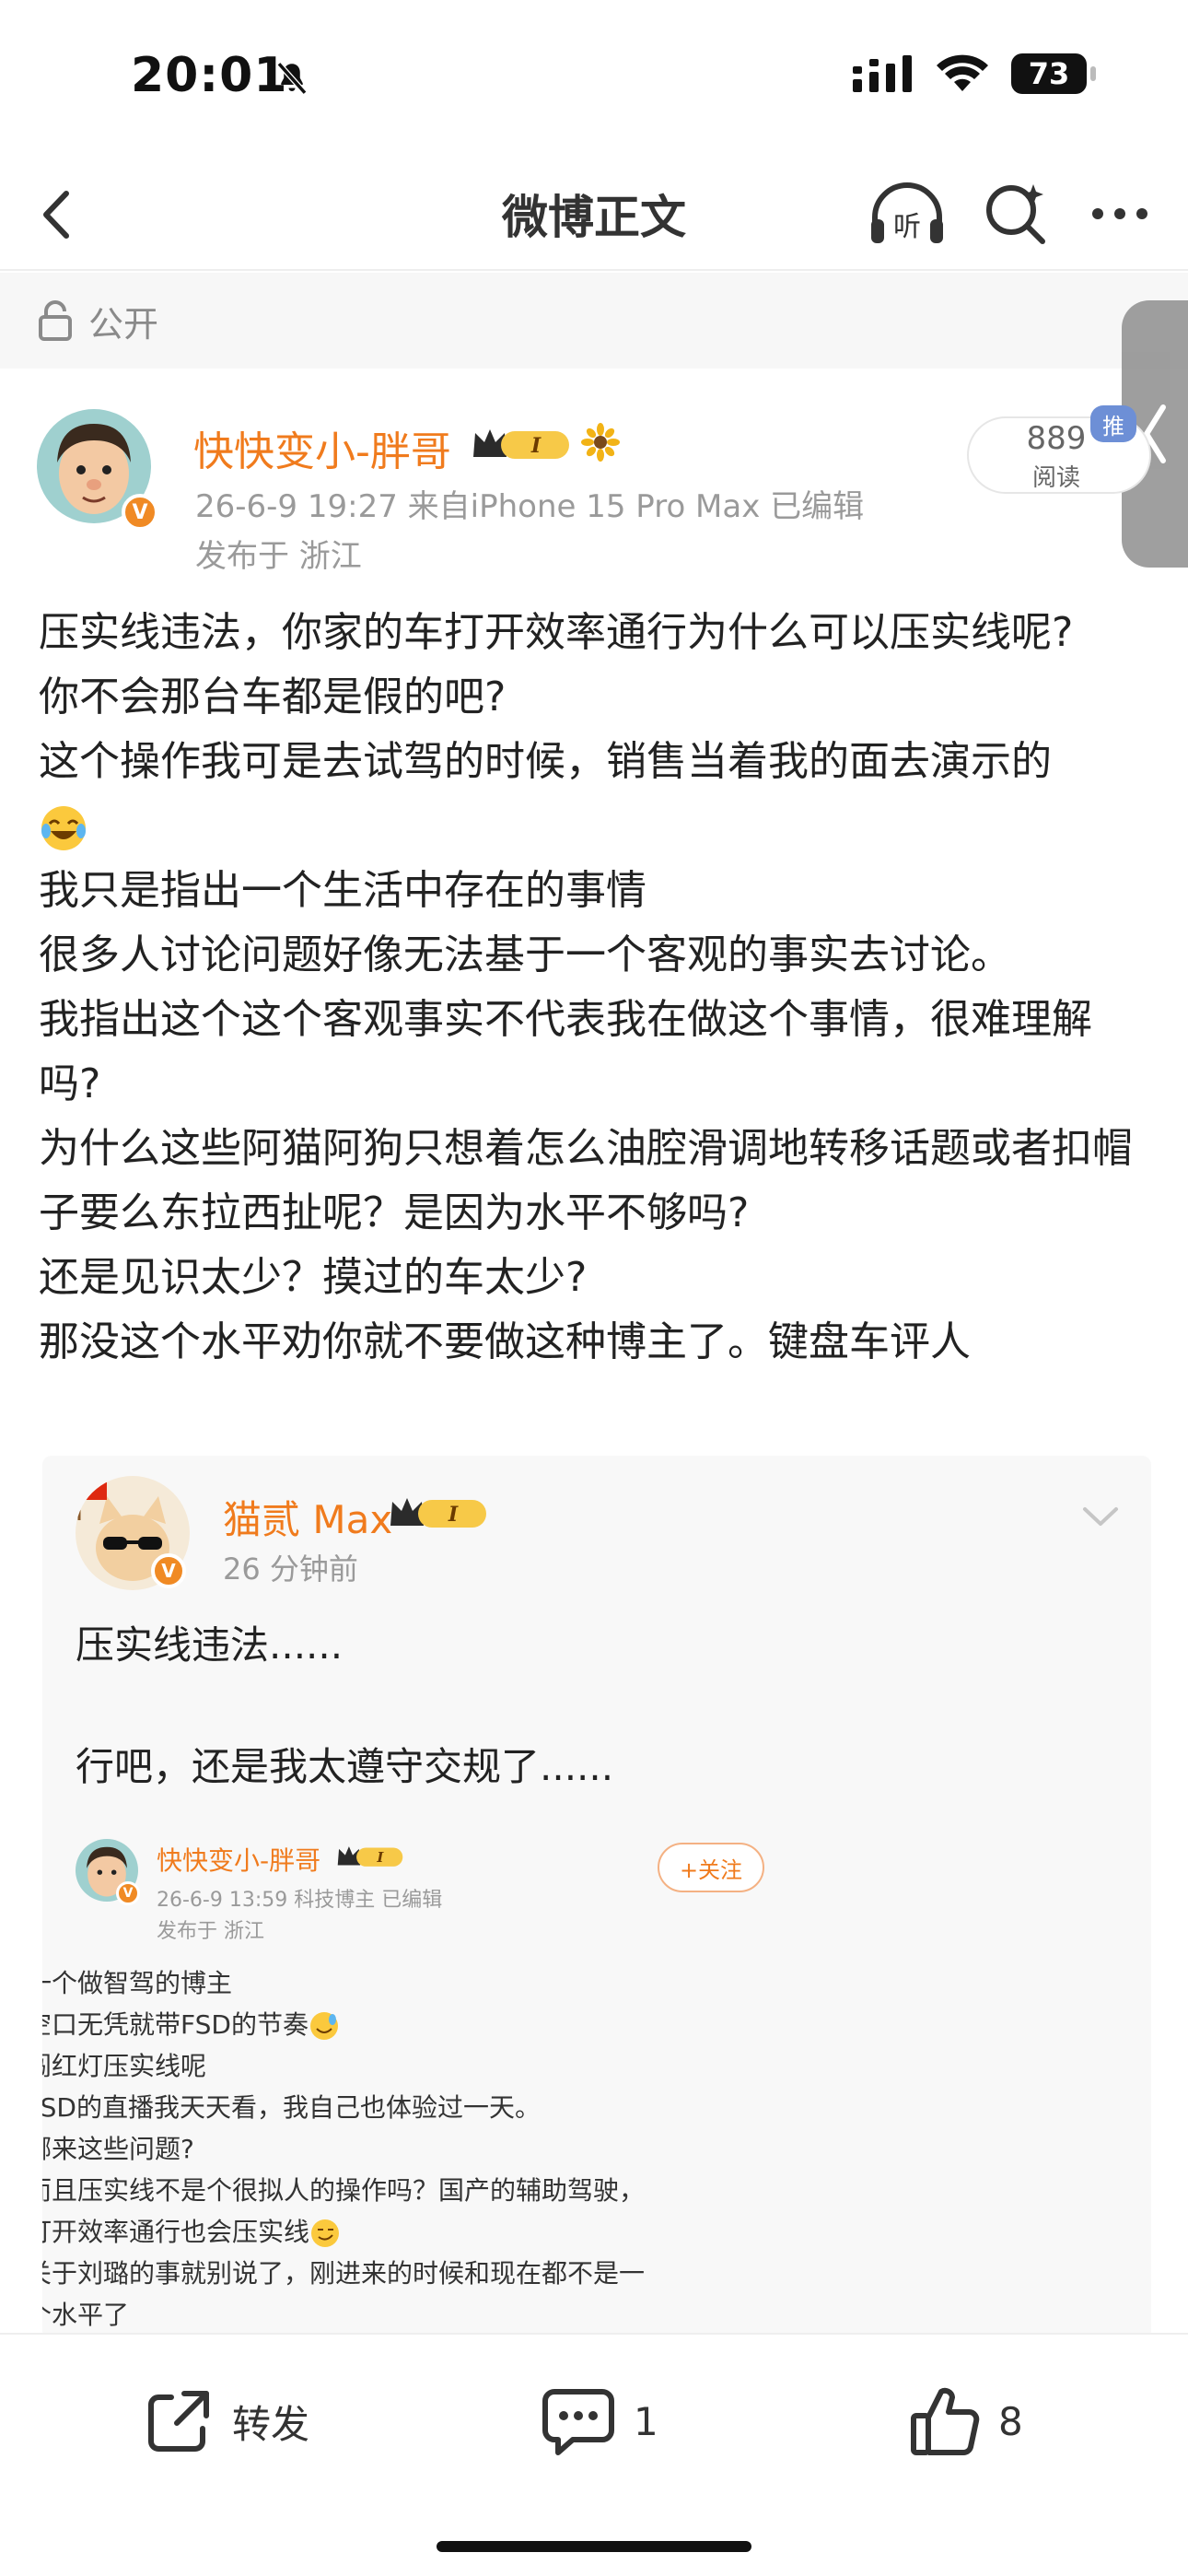  What do you see at coordinates (600, 442) in the screenshot?
I see `sunflower-icon` at bounding box center [600, 442].